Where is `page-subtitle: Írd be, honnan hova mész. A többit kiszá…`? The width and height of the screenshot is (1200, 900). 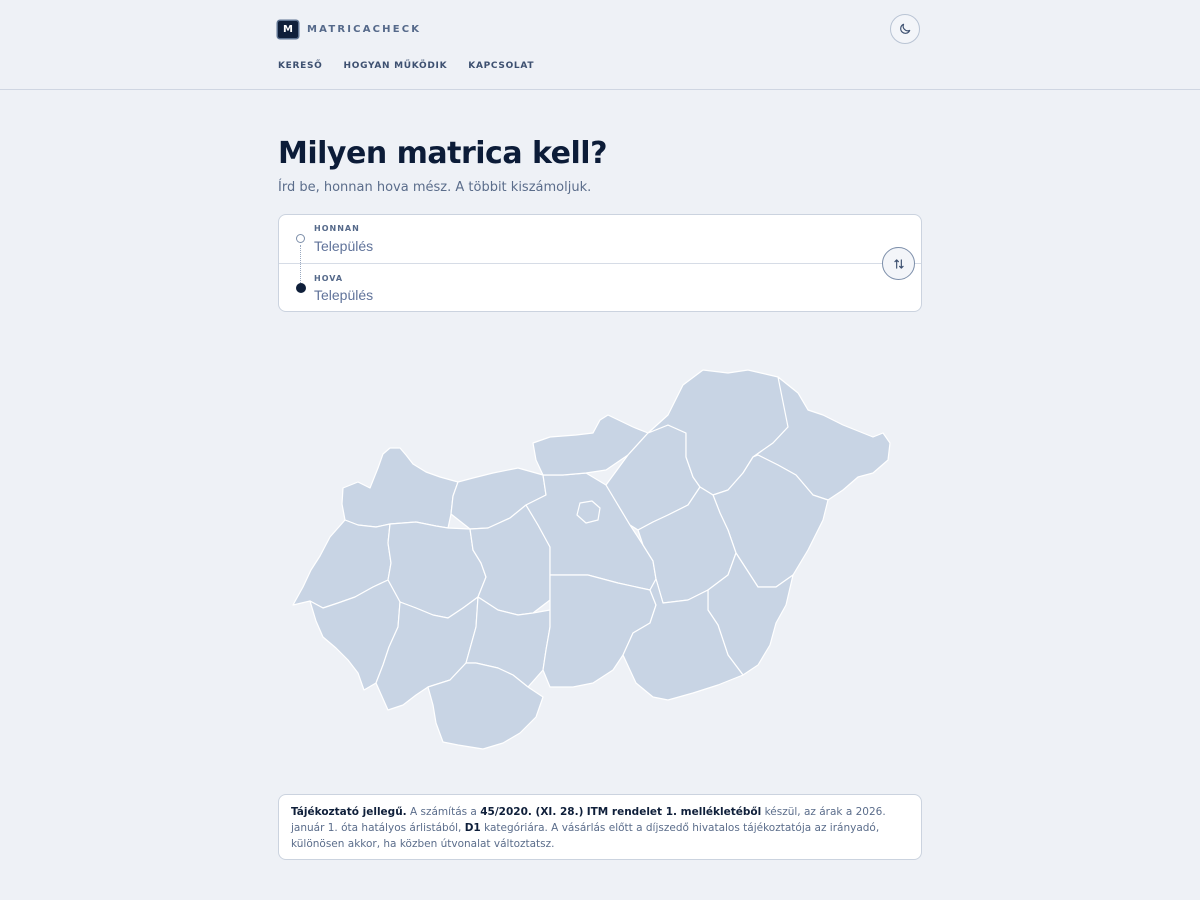
page-subtitle: Írd be, honnan hova mész. A többit kiszá… is located at coordinates (435, 187).